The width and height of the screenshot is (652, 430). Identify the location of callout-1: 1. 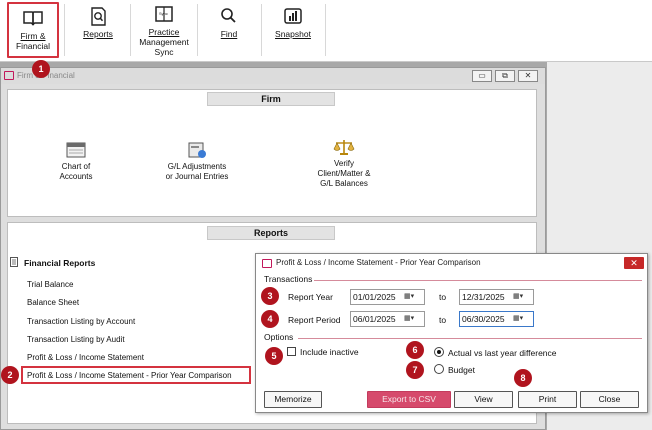
(41, 69).